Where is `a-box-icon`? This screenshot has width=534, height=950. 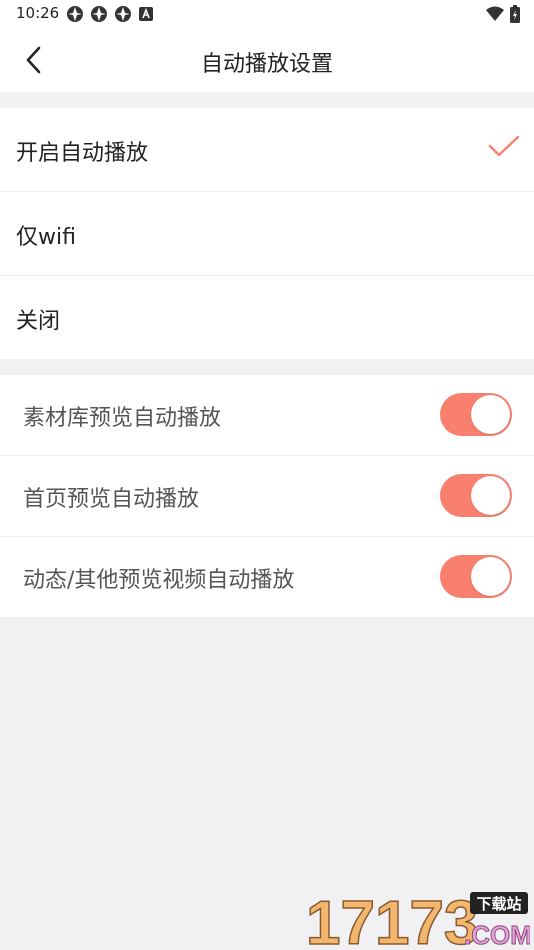 a-box-icon is located at coordinates (146, 14).